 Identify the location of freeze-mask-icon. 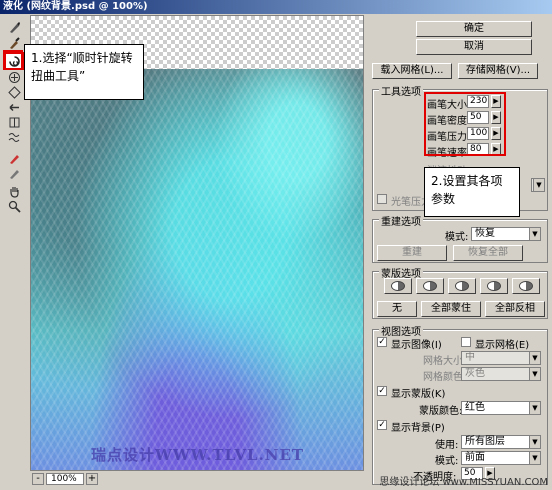
(14, 158).